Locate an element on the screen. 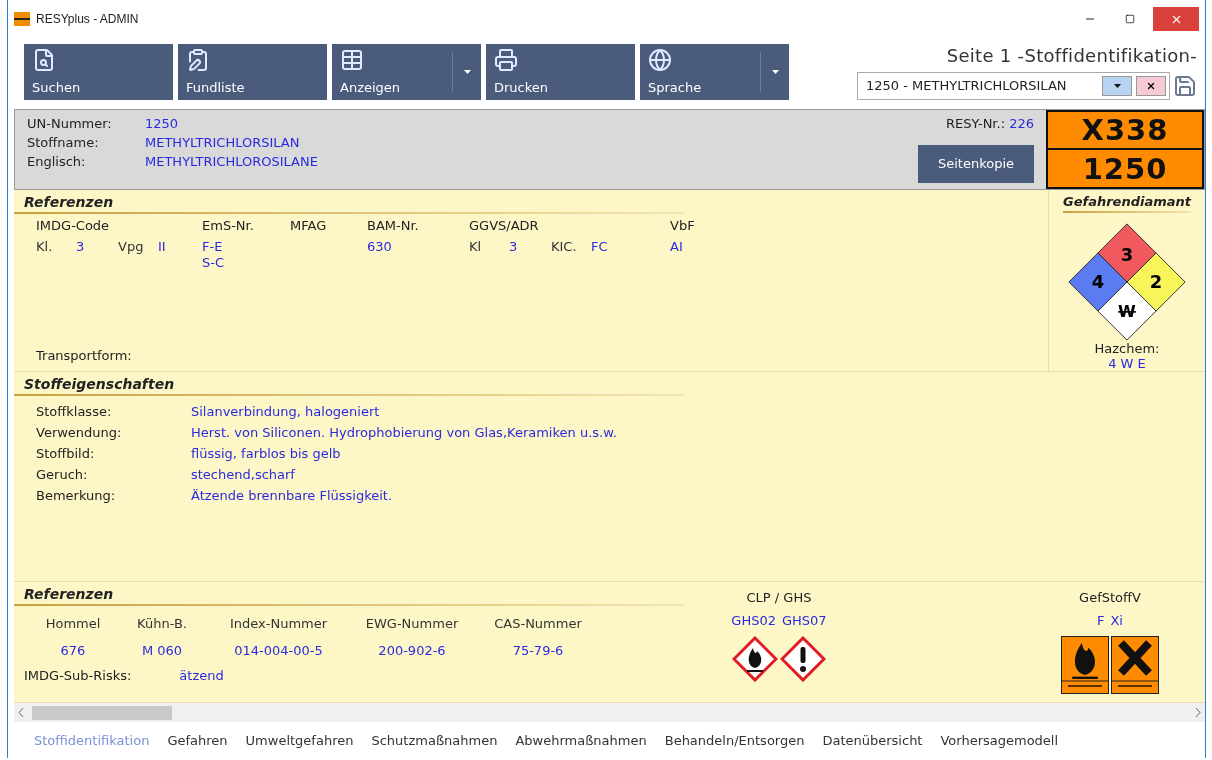 The image size is (1212, 760). field-label: KIC. is located at coordinates (564, 246).